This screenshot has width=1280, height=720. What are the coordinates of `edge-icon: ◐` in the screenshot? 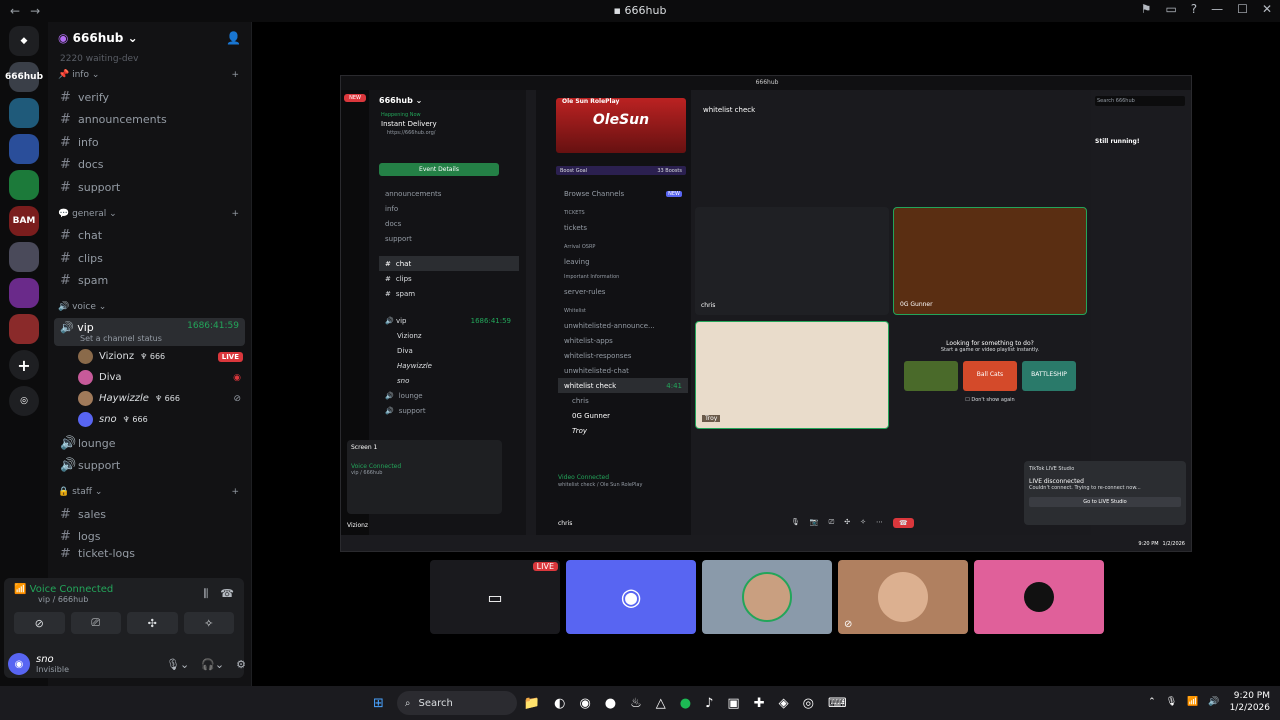 It's located at (559, 703).